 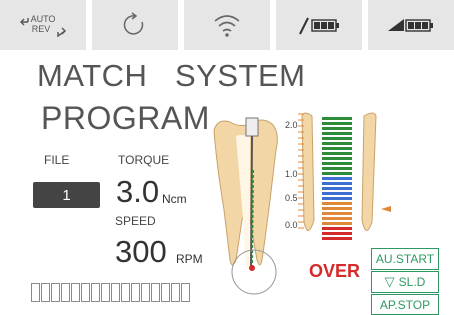 What do you see at coordinates (138, 191) in the screenshot?
I see `torque-value: 3.0` at bounding box center [138, 191].